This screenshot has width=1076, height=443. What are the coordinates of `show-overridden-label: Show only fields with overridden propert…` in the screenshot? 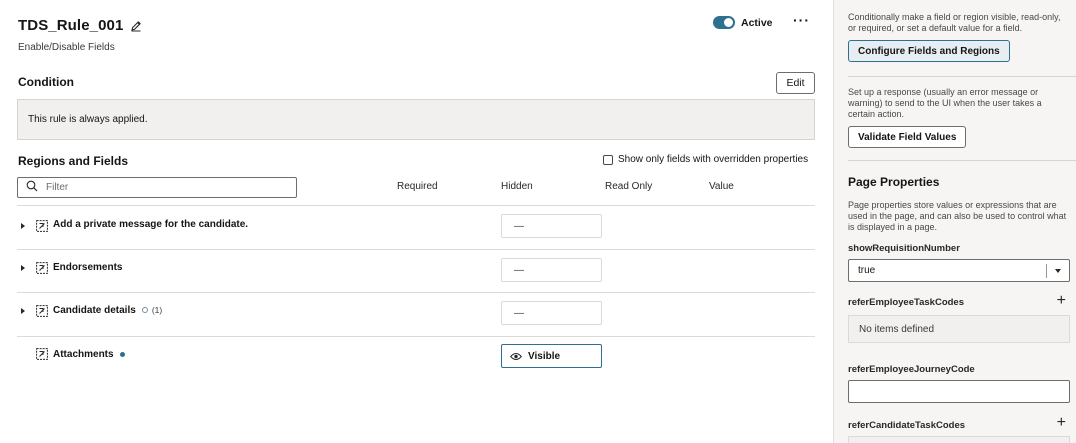 It's located at (713, 159).